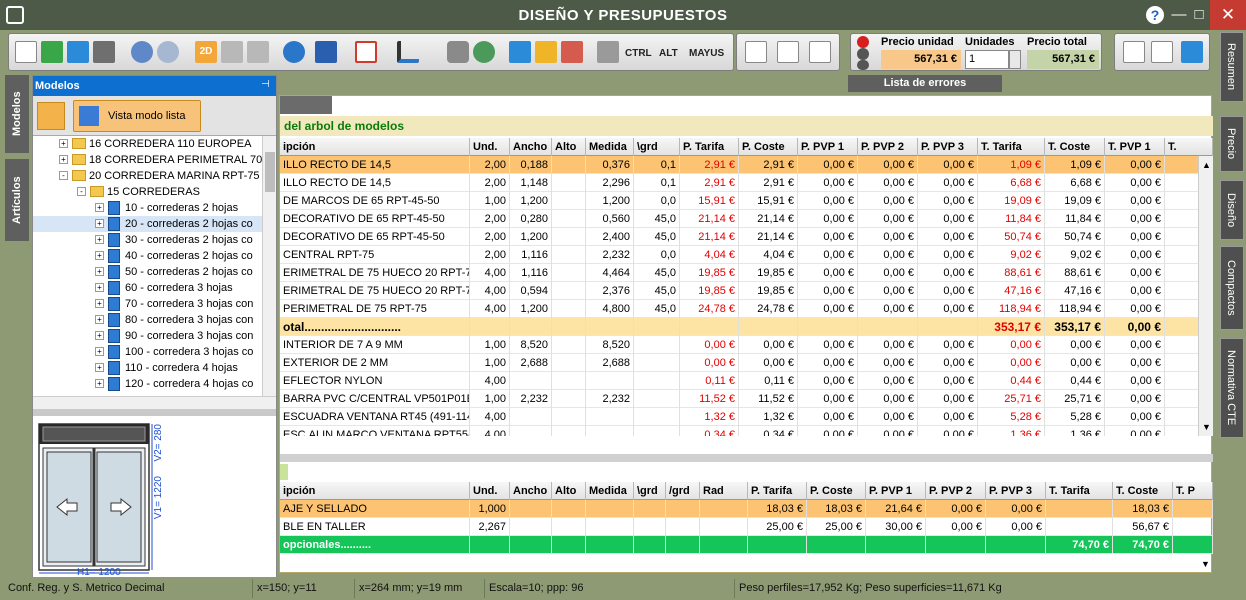 This screenshot has width=1246, height=600. What do you see at coordinates (1016, 491) in the screenshot?
I see `column-header: P. PVP 3` at bounding box center [1016, 491].